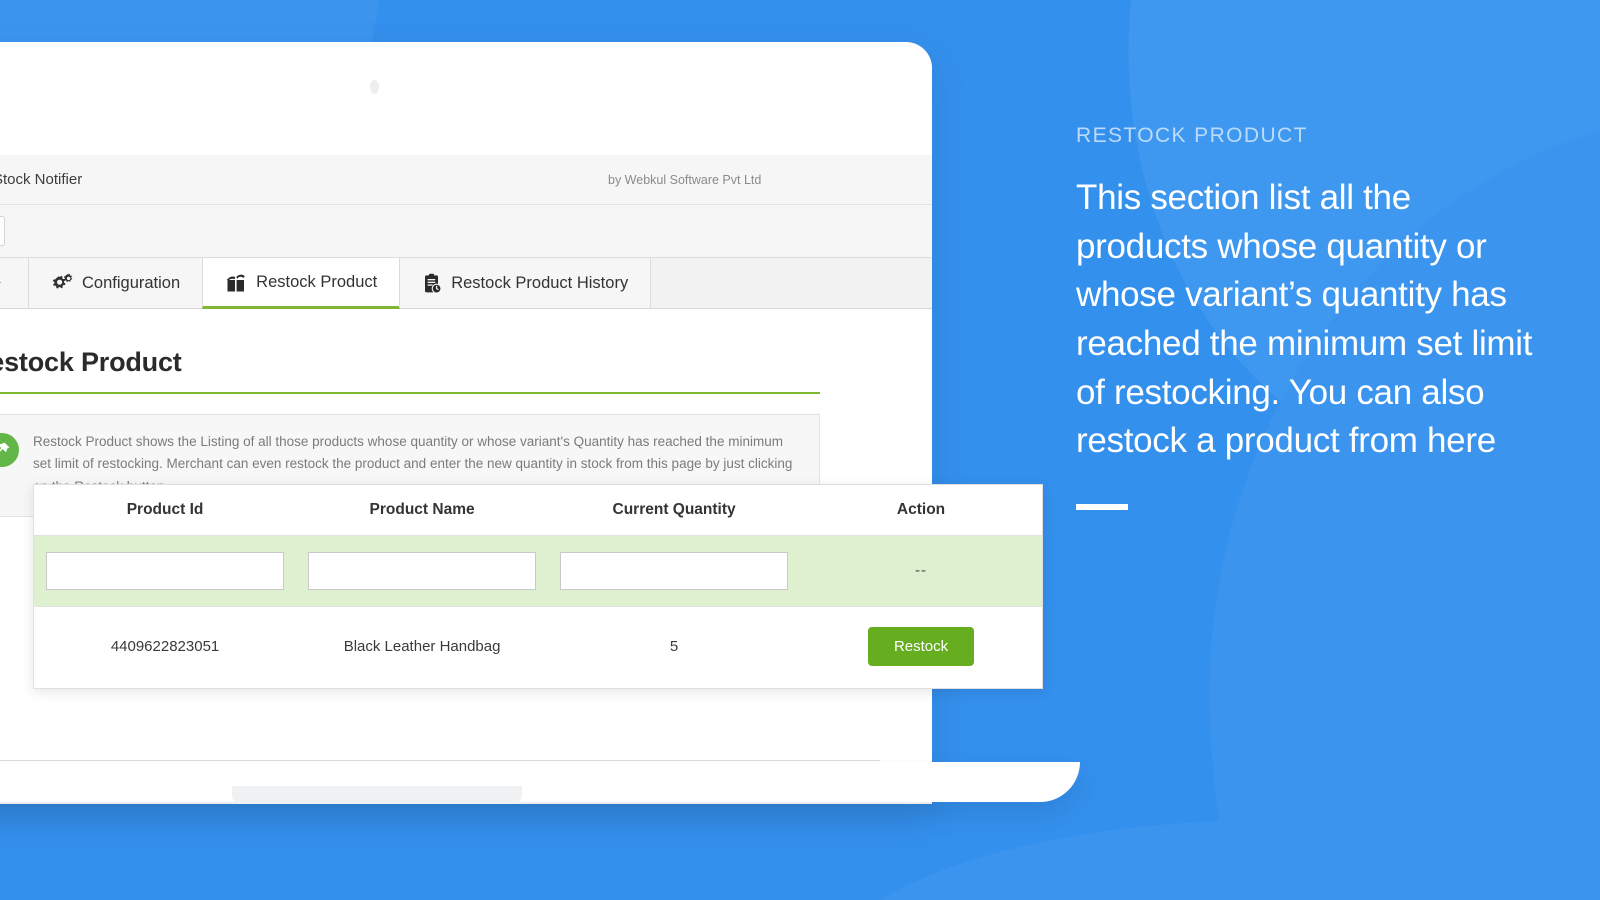  Describe the element at coordinates (14, 283) in the screenshot. I see `tab-home` at that location.